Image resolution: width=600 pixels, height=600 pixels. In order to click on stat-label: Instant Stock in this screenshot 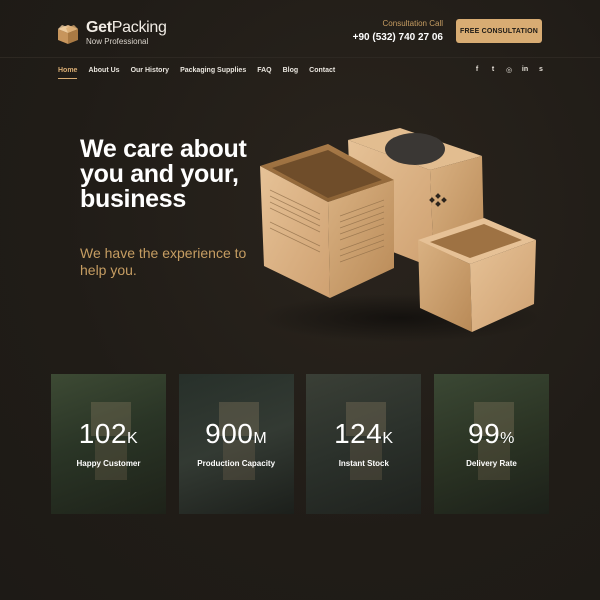, I will do `click(363, 463)`.